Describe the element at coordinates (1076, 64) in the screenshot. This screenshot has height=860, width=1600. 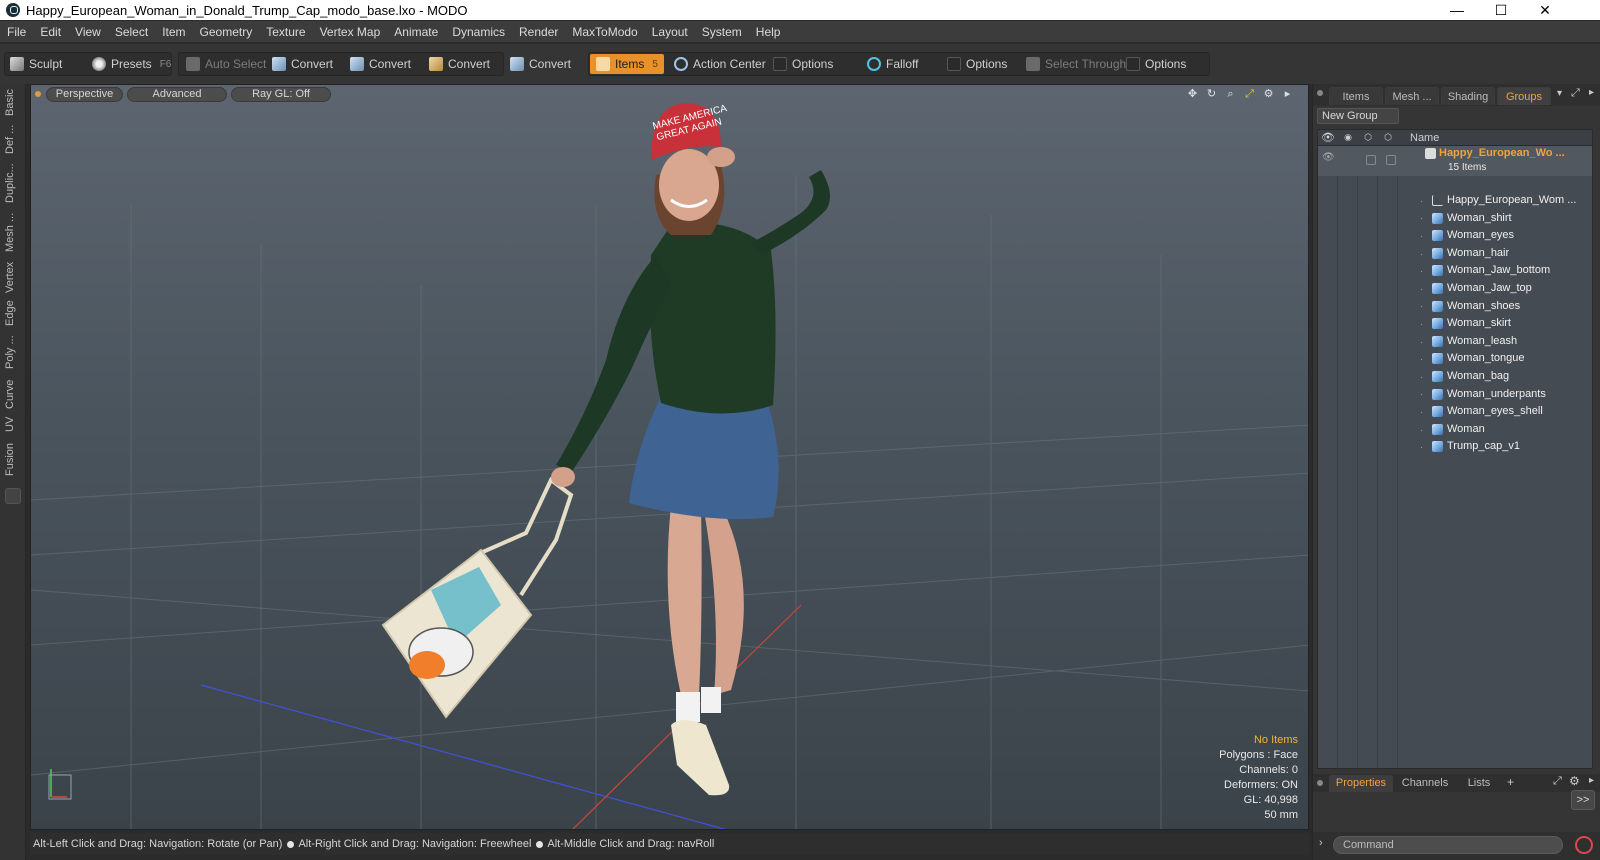
I see `select-through-button: Select Through` at that location.